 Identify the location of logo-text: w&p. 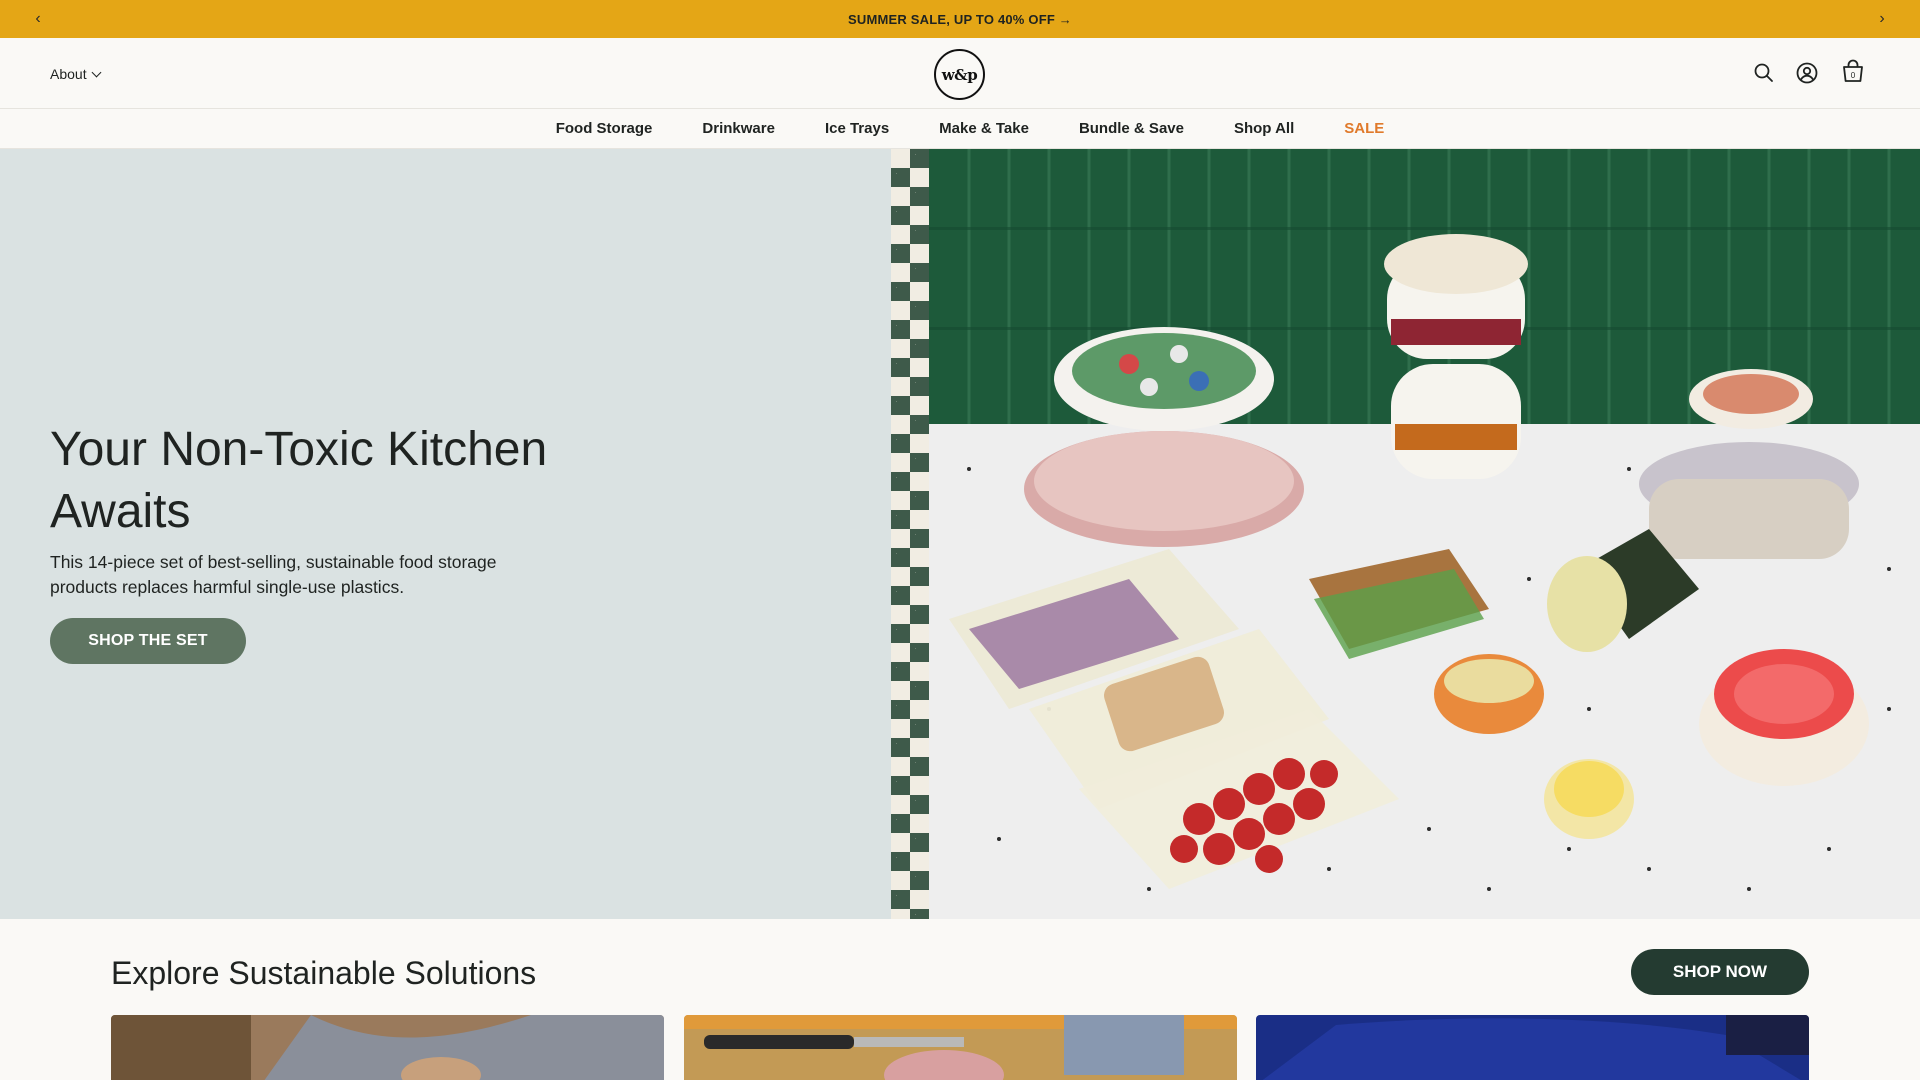
(959, 74).